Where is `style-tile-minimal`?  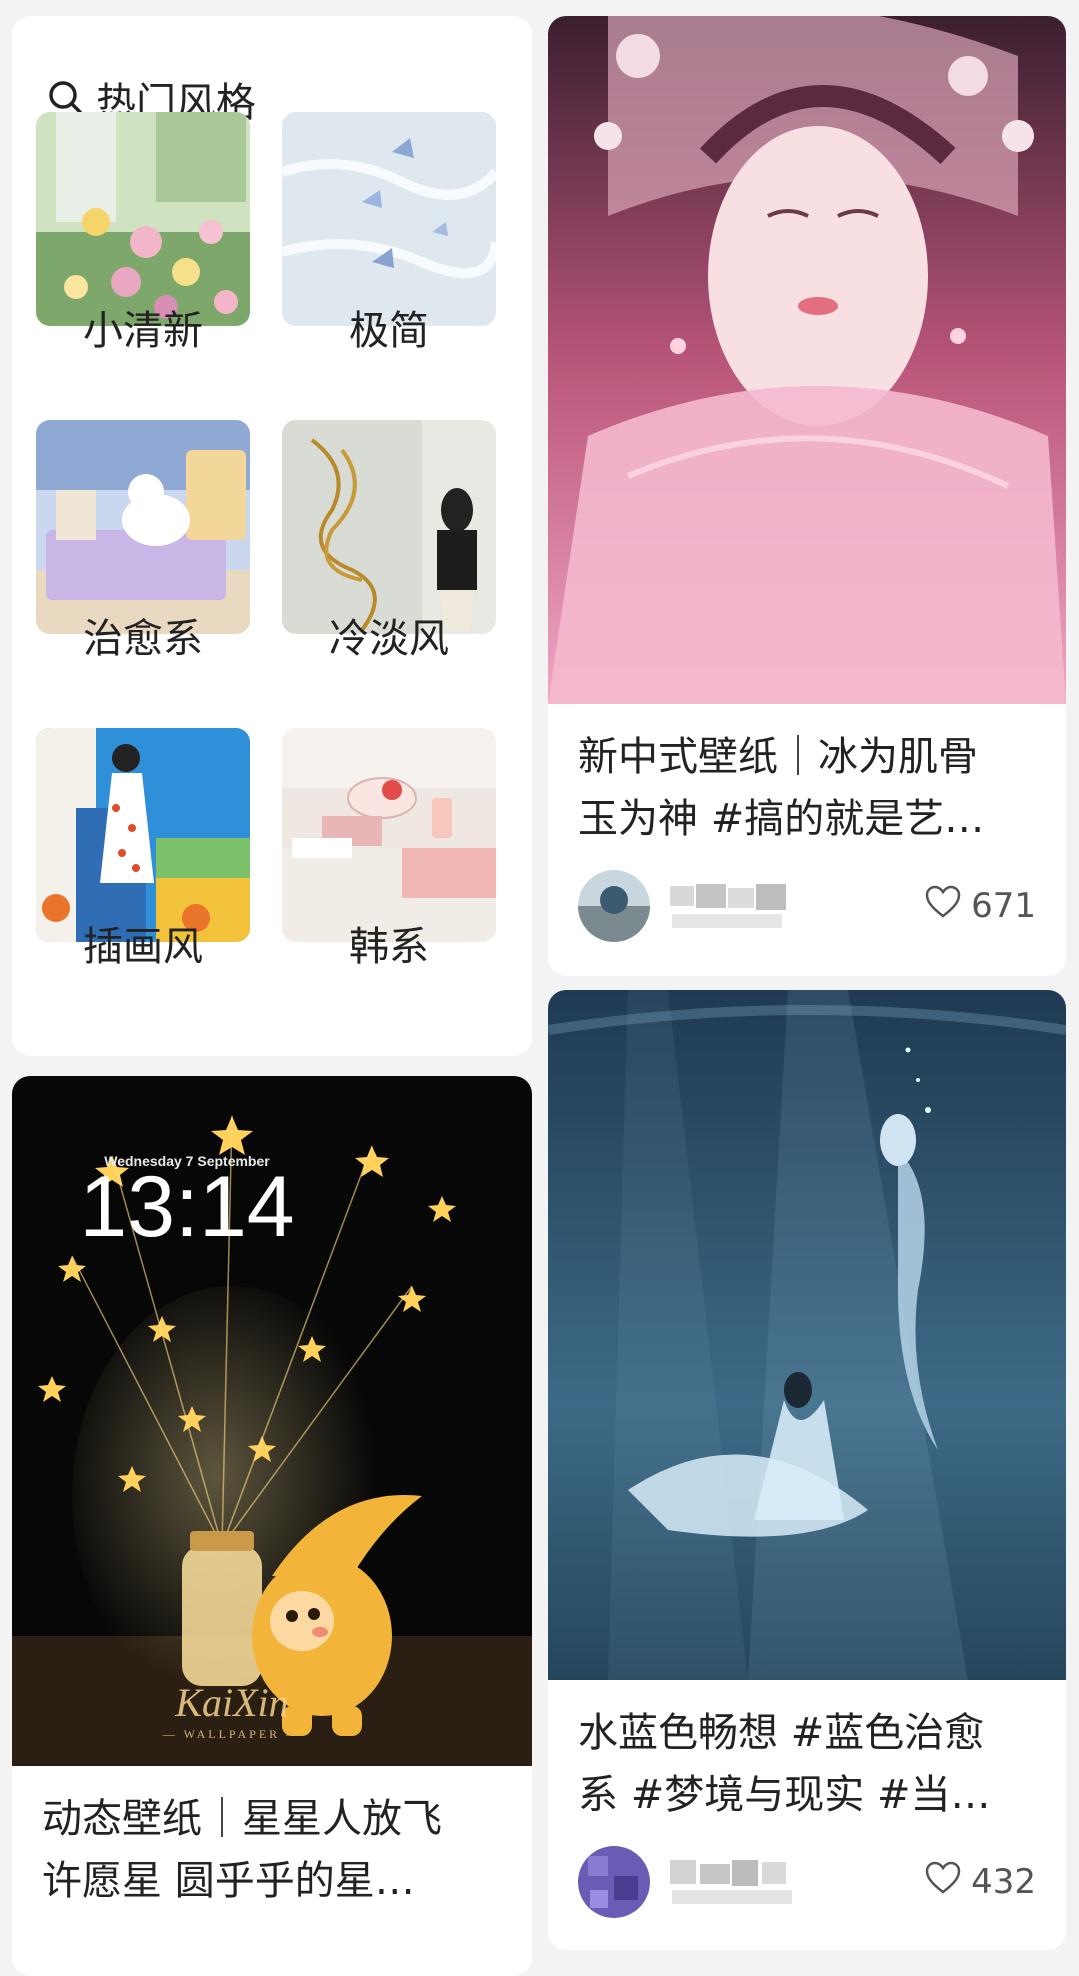 style-tile-minimal is located at coordinates (389, 219).